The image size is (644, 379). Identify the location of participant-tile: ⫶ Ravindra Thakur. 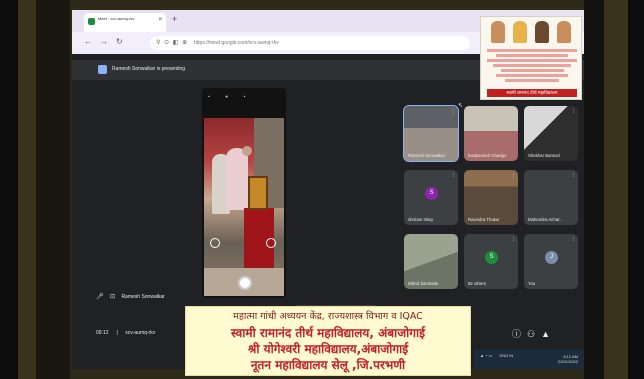
(491, 197).